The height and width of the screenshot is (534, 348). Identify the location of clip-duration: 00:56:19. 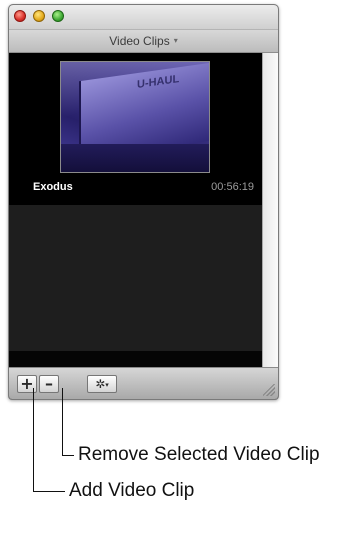
(232, 187).